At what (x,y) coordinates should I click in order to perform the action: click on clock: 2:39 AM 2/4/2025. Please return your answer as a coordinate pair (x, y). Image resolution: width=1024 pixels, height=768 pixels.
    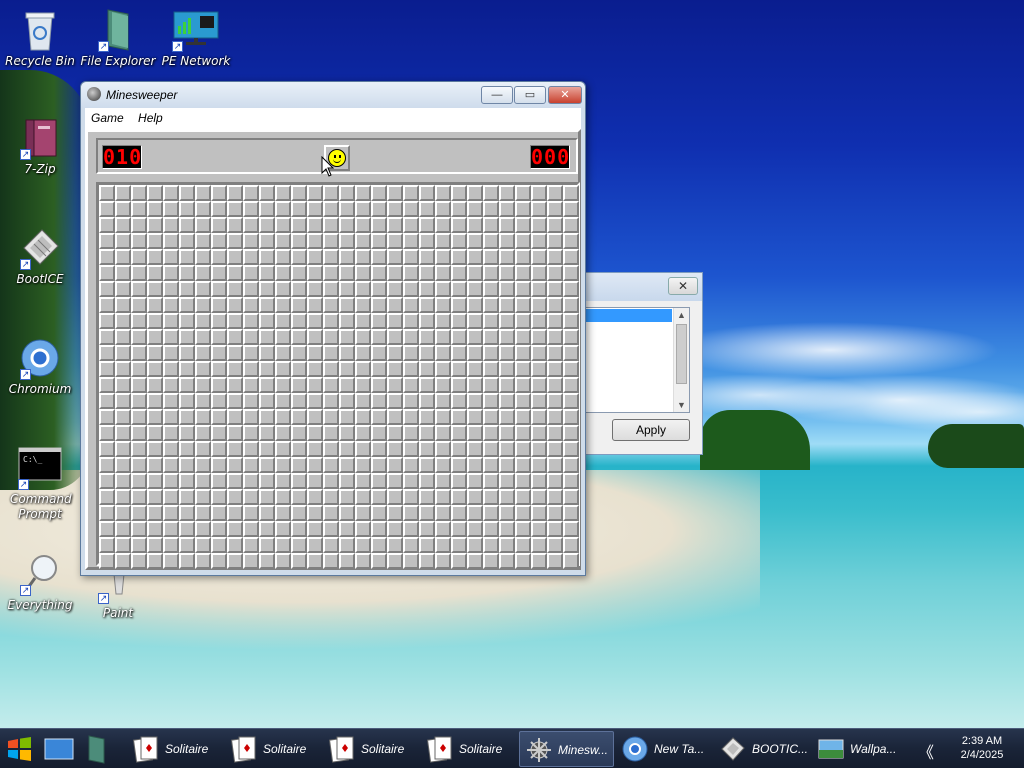
    Looking at the image, I should click on (982, 748).